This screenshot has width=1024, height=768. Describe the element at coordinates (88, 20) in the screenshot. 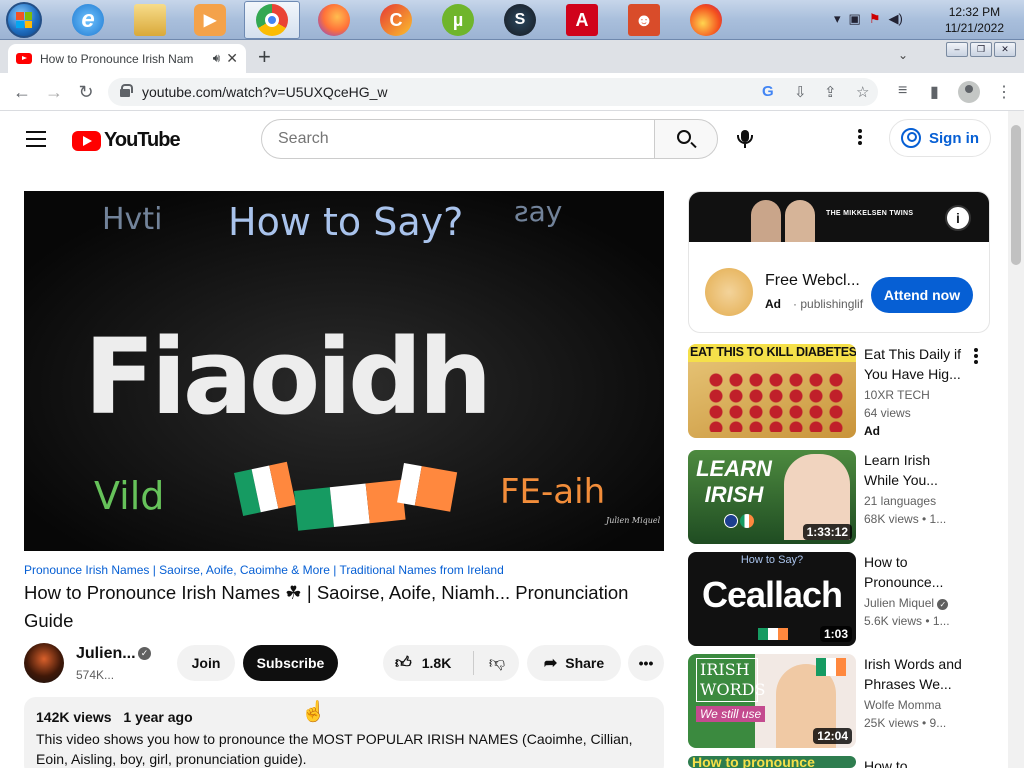

I see `taskbar-ie: e` at that location.